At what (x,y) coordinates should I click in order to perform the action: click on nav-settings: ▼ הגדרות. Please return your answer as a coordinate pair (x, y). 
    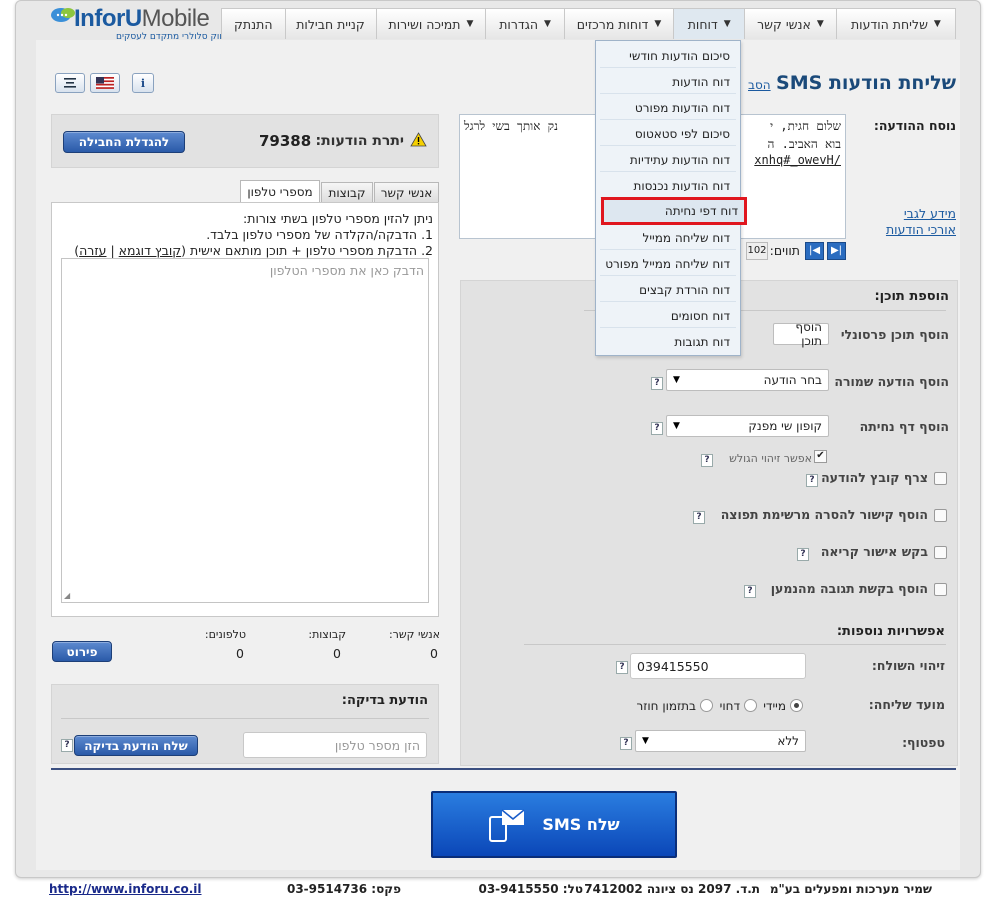
    Looking at the image, I should click on (525, 23).